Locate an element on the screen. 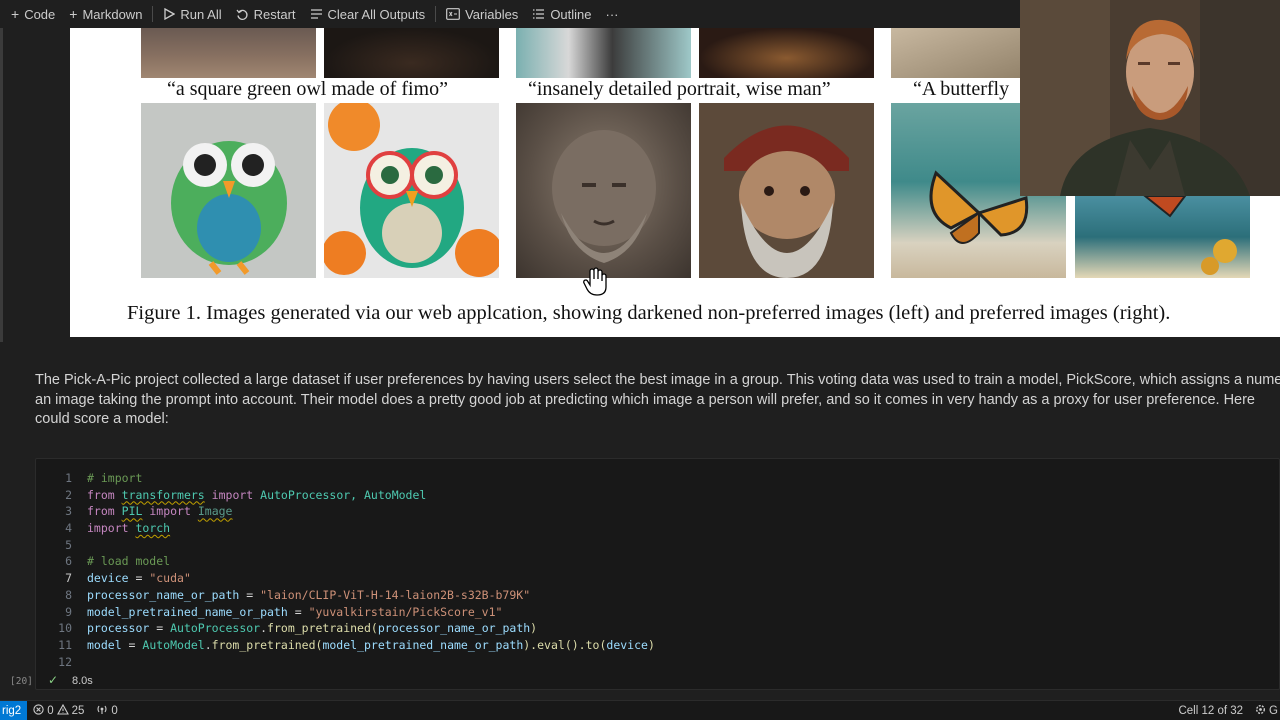 Image resolution: width=1280 pixels, height=720 pixels. run-all-button: Run All is located at coordinates (192, 14).